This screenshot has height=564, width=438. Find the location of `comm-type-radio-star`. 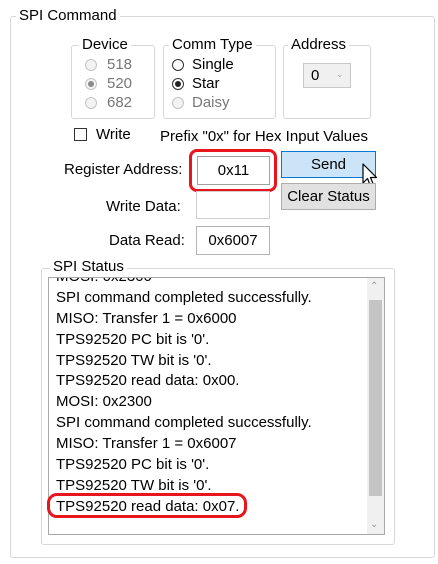

comm-type-radio-star is located at coordinates (178, 84).